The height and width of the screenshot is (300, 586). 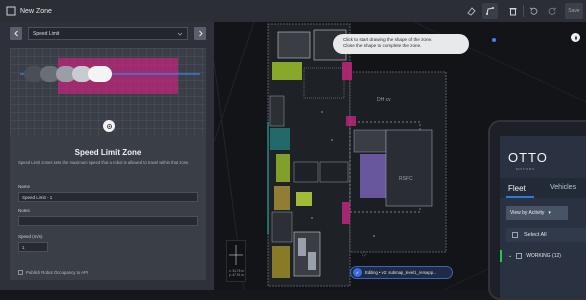 What do you see at coordinates (46, 33) in the screenshot?
I see `zone-type-value: Speed Limit` at bounding box center [46, 33].